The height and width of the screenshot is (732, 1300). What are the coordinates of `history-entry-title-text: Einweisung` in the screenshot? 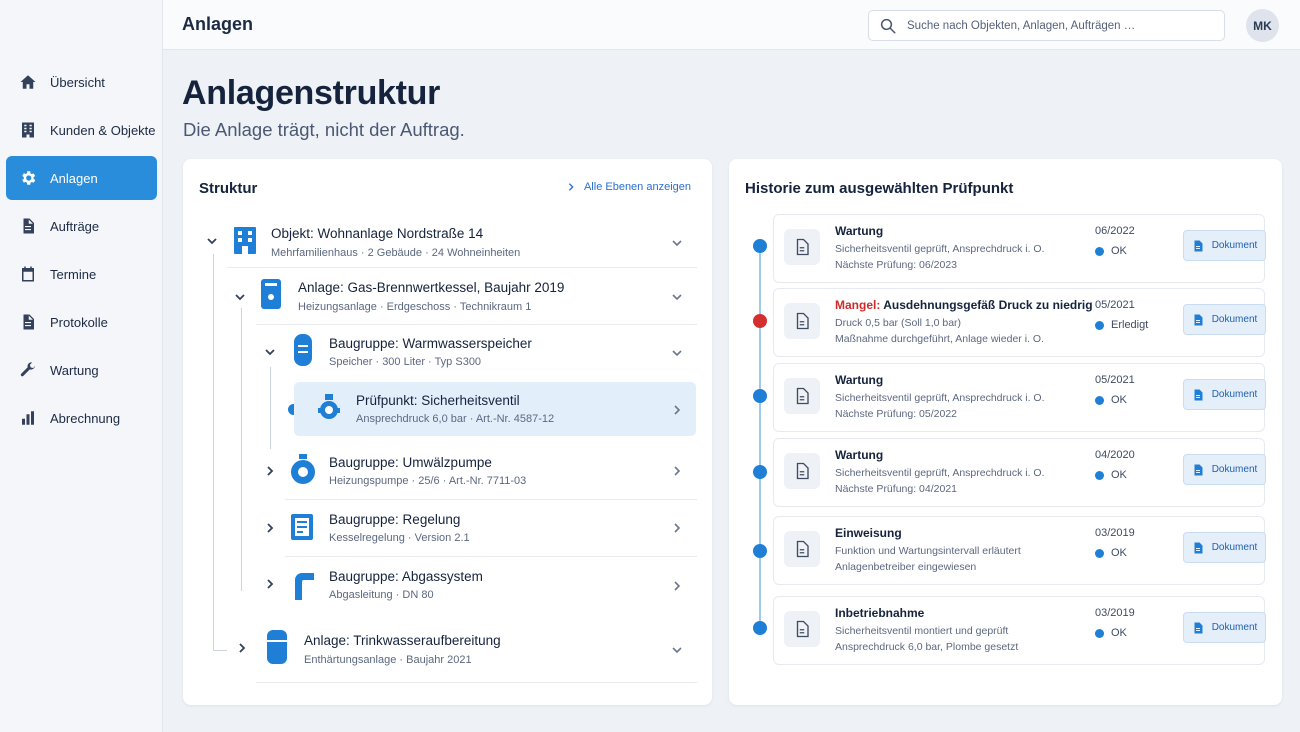 It's located at (868, 533).